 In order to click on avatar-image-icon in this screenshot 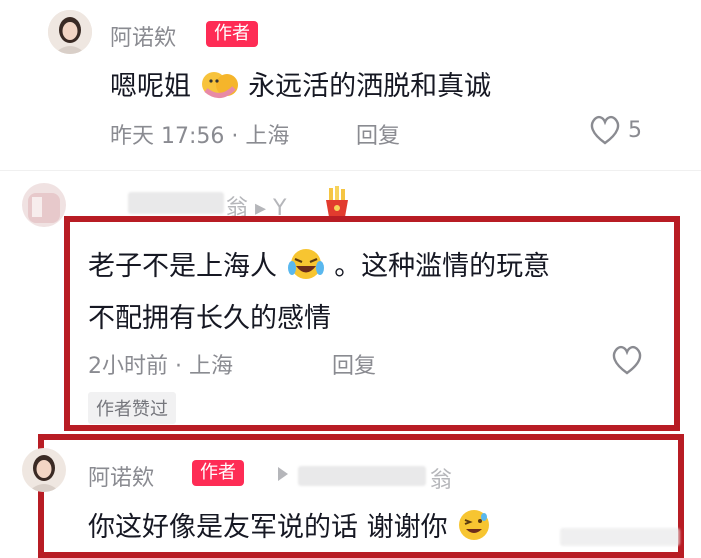, I will do `click(44, 205)`.